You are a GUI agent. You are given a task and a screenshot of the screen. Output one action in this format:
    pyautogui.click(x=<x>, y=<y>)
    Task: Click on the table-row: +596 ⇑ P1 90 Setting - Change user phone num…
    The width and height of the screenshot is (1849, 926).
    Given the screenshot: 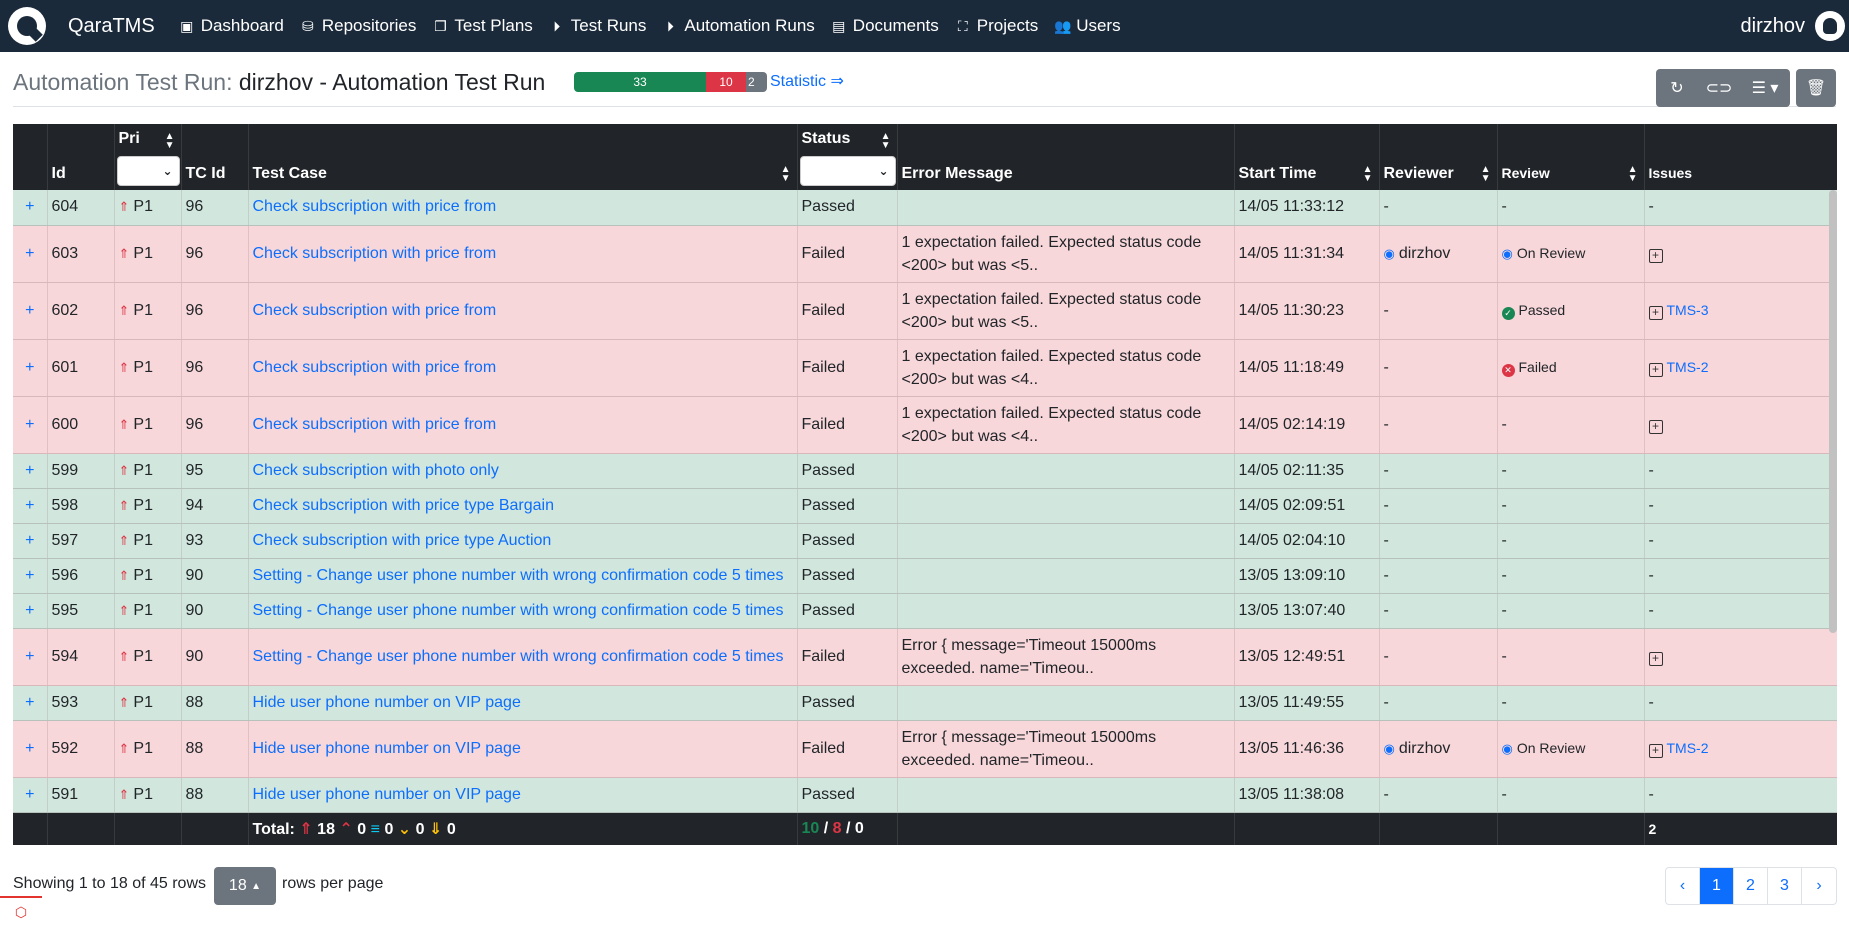 What is the action you would take?
    pyautogui.click(x=925, y=576)
    